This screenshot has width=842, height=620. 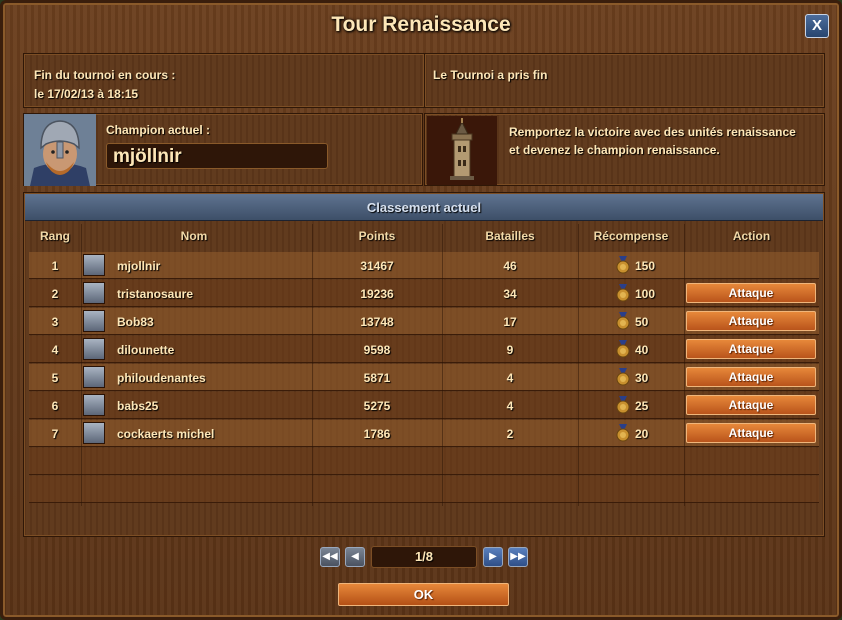 I want to click on rank-cell: 6, so click(x=55, y=406).